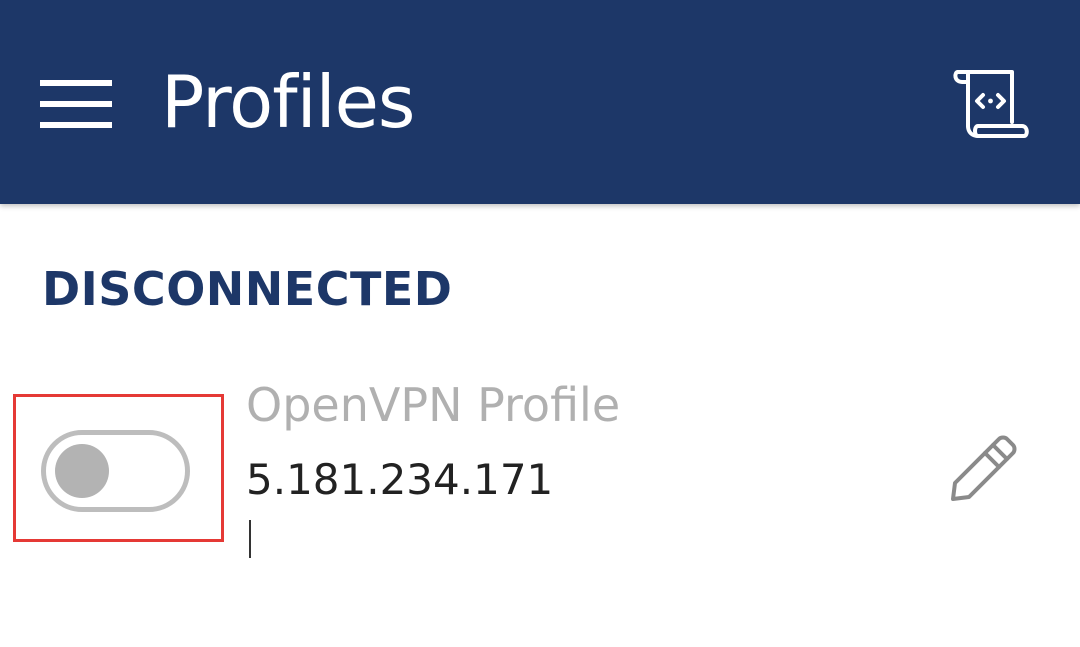  I want to click on toggle-knob, so click(82, 471).